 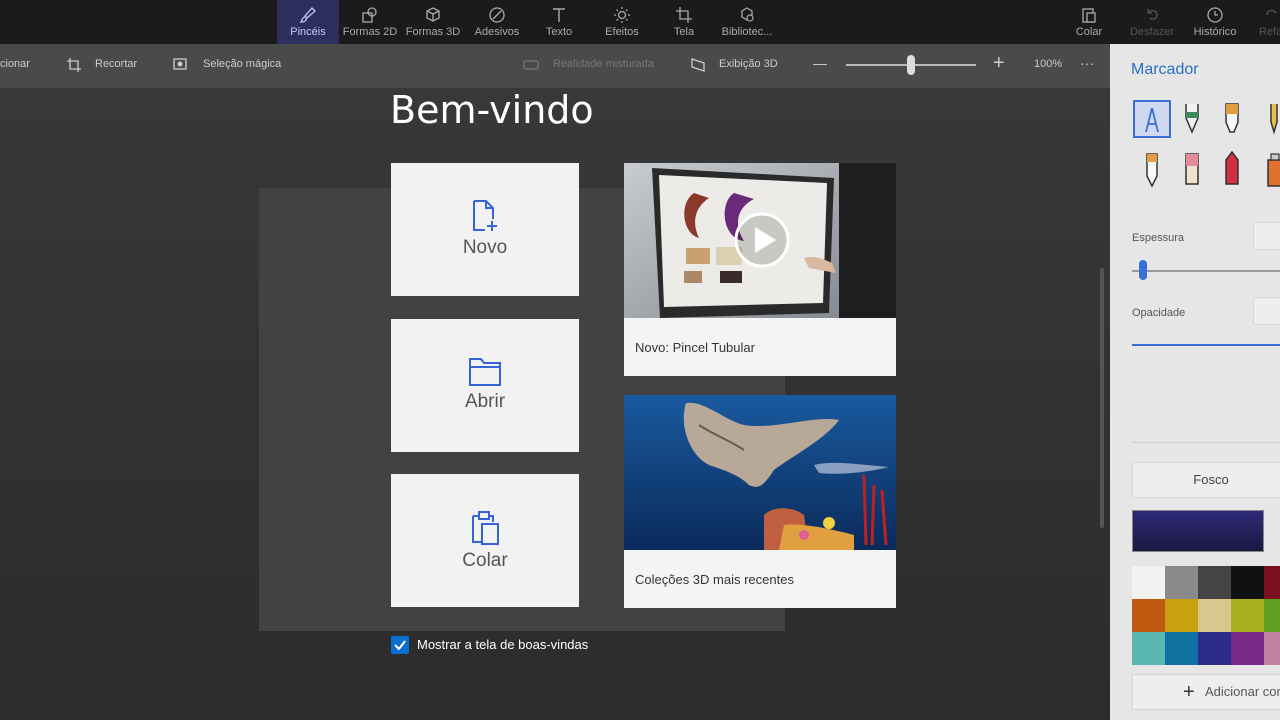 I want to click on brush-pencil, so click(x=1152, y=169).